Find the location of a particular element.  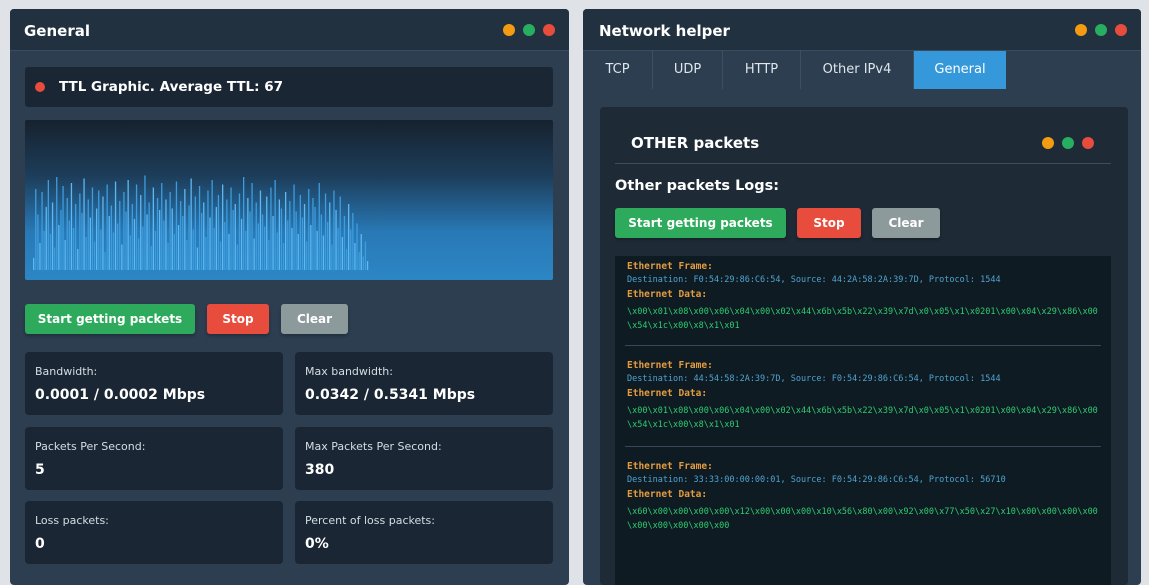

tab-udp: UDP is located at coordinates (688, 70).